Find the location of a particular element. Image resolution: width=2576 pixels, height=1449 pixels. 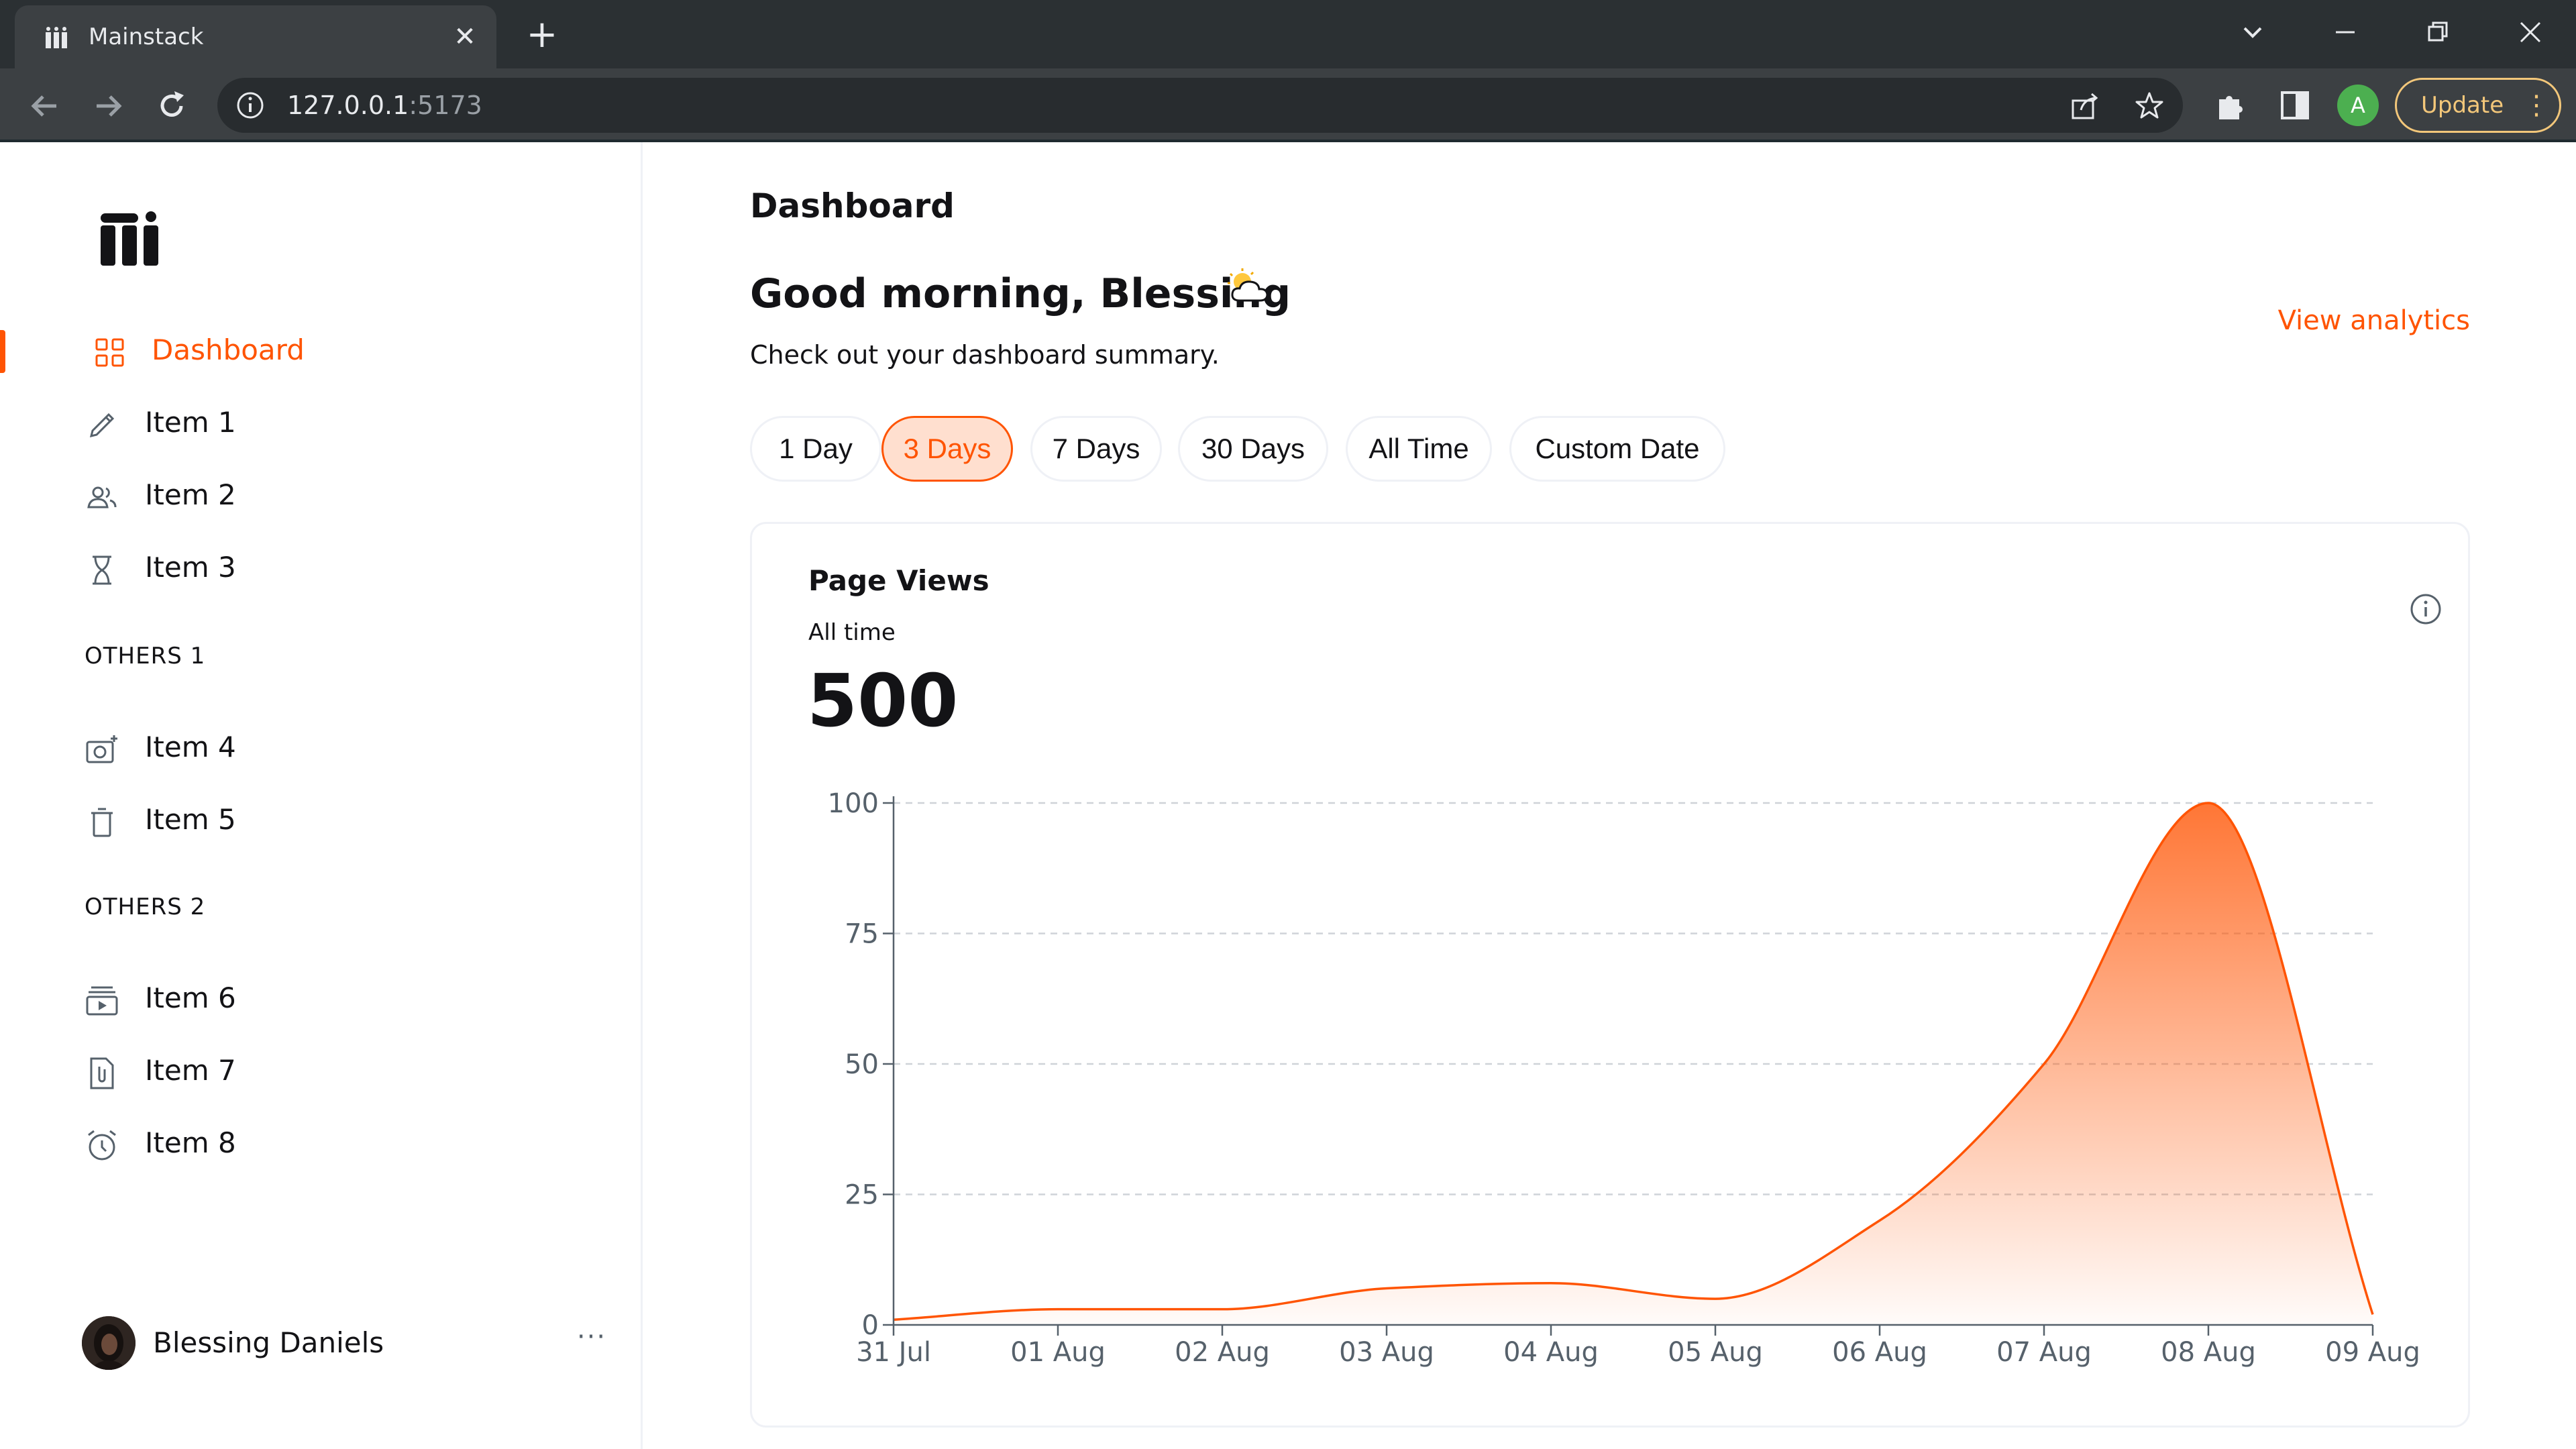

sidebar-item-1: Item 1 is located at coordinates (321, 422).